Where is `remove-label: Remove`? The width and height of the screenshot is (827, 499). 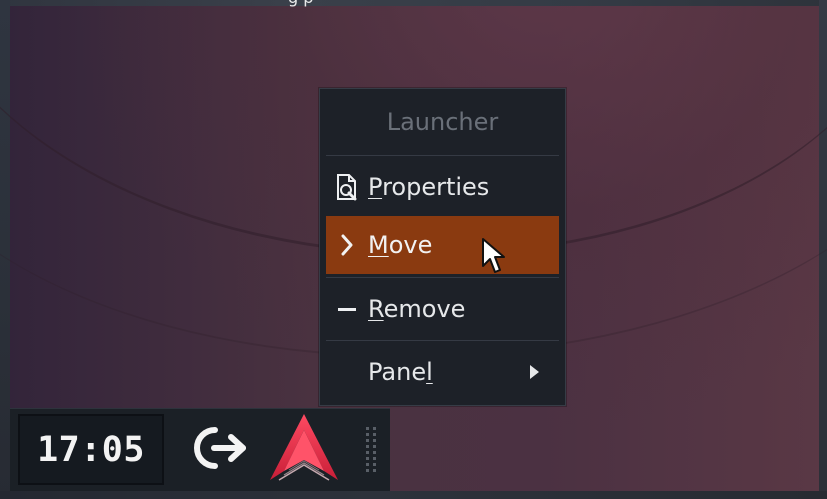
remove-label: Remove is located at coordinates (417, 309).